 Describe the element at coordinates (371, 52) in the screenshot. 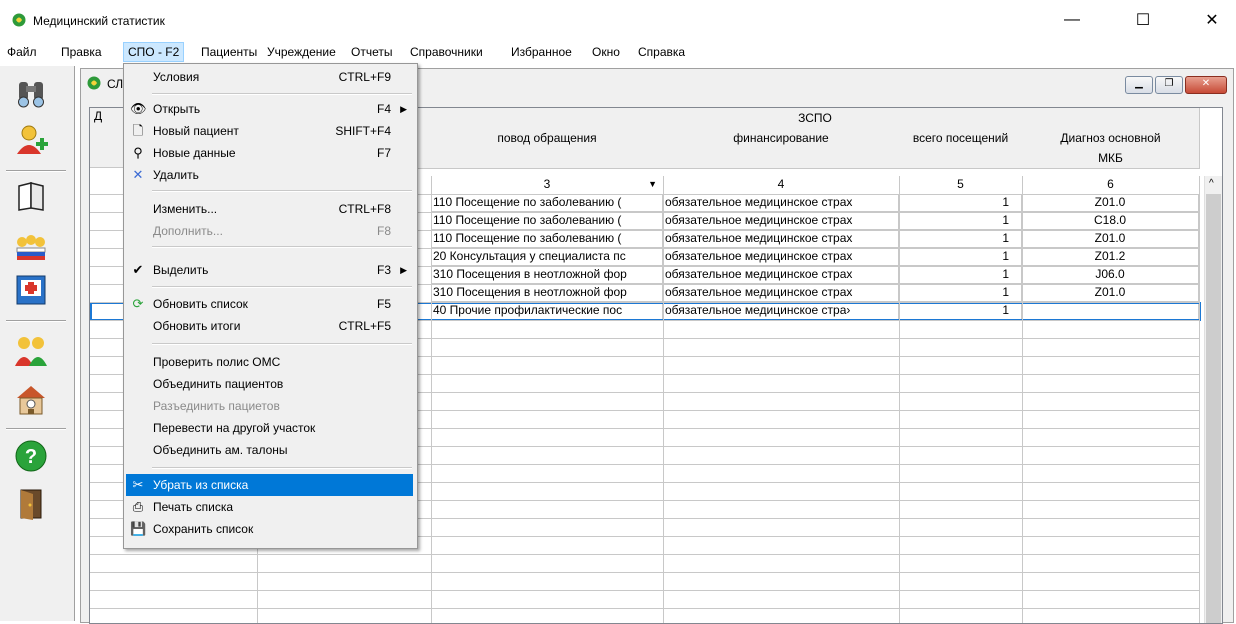

I see `menu-reports: Отчеты` at that location.